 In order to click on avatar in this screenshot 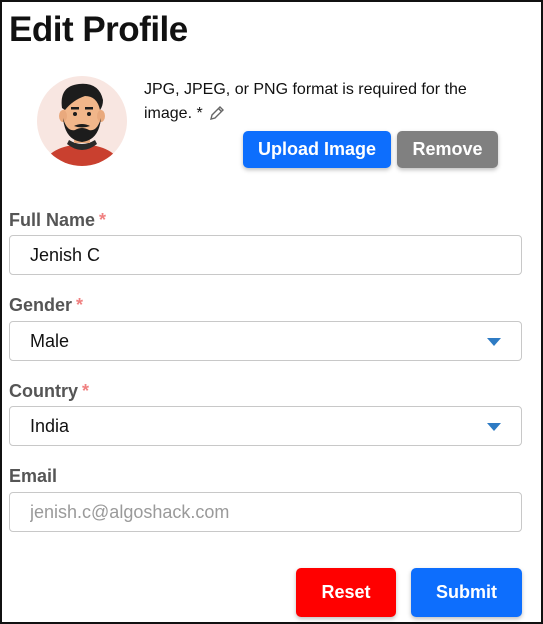, I will do `click(82, 121)`.